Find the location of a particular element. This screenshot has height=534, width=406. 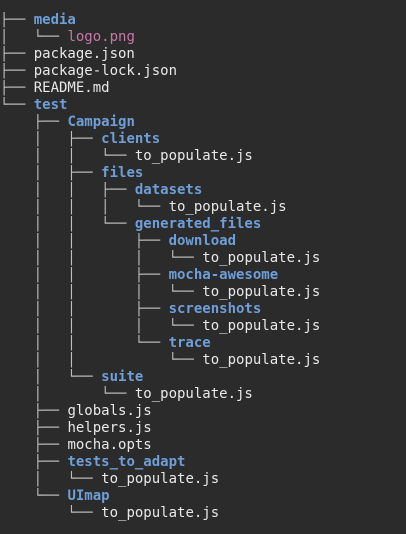

directory-name: files is located at coordinates (122, 173).